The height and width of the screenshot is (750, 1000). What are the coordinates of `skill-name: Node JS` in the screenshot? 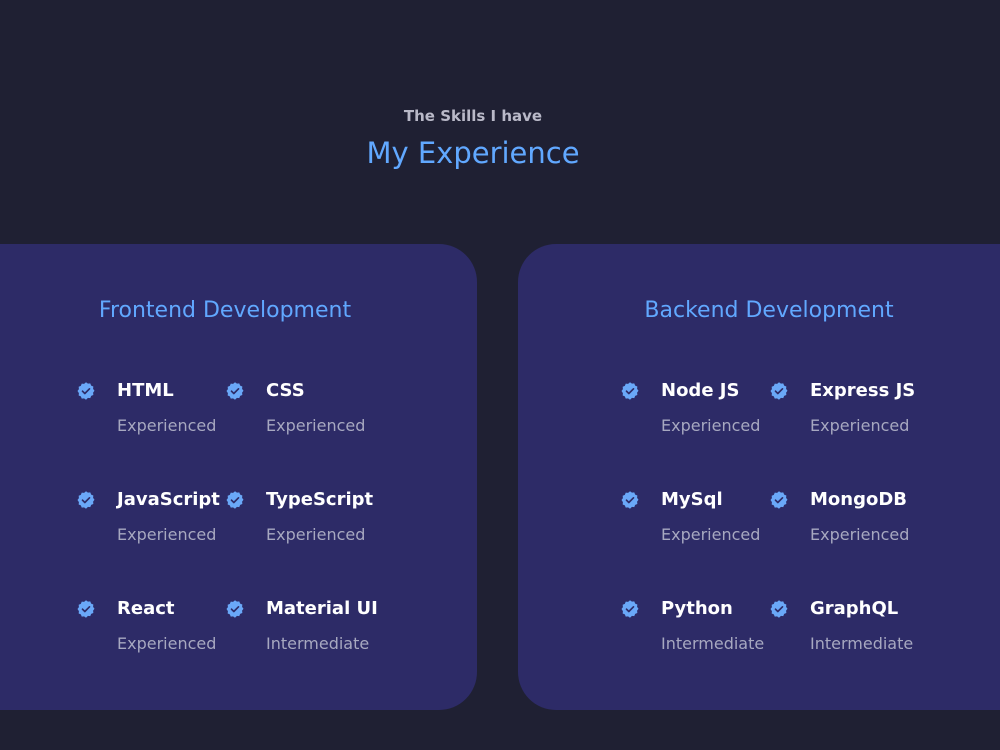 It's located at (700, 390).